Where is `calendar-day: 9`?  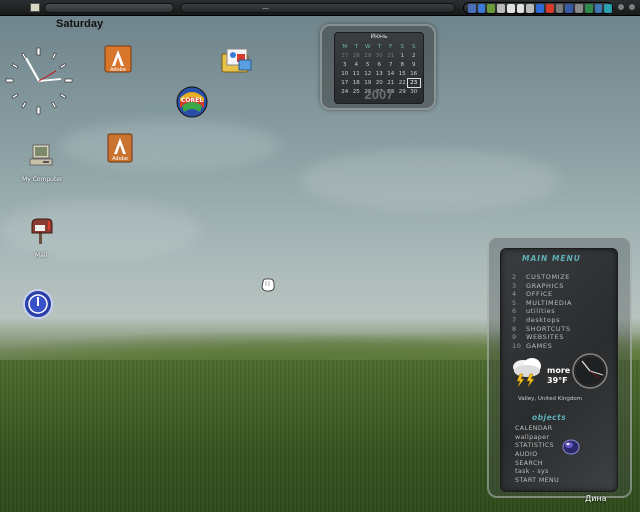
calendar-day: 9 is located at coordinates (414, 65).